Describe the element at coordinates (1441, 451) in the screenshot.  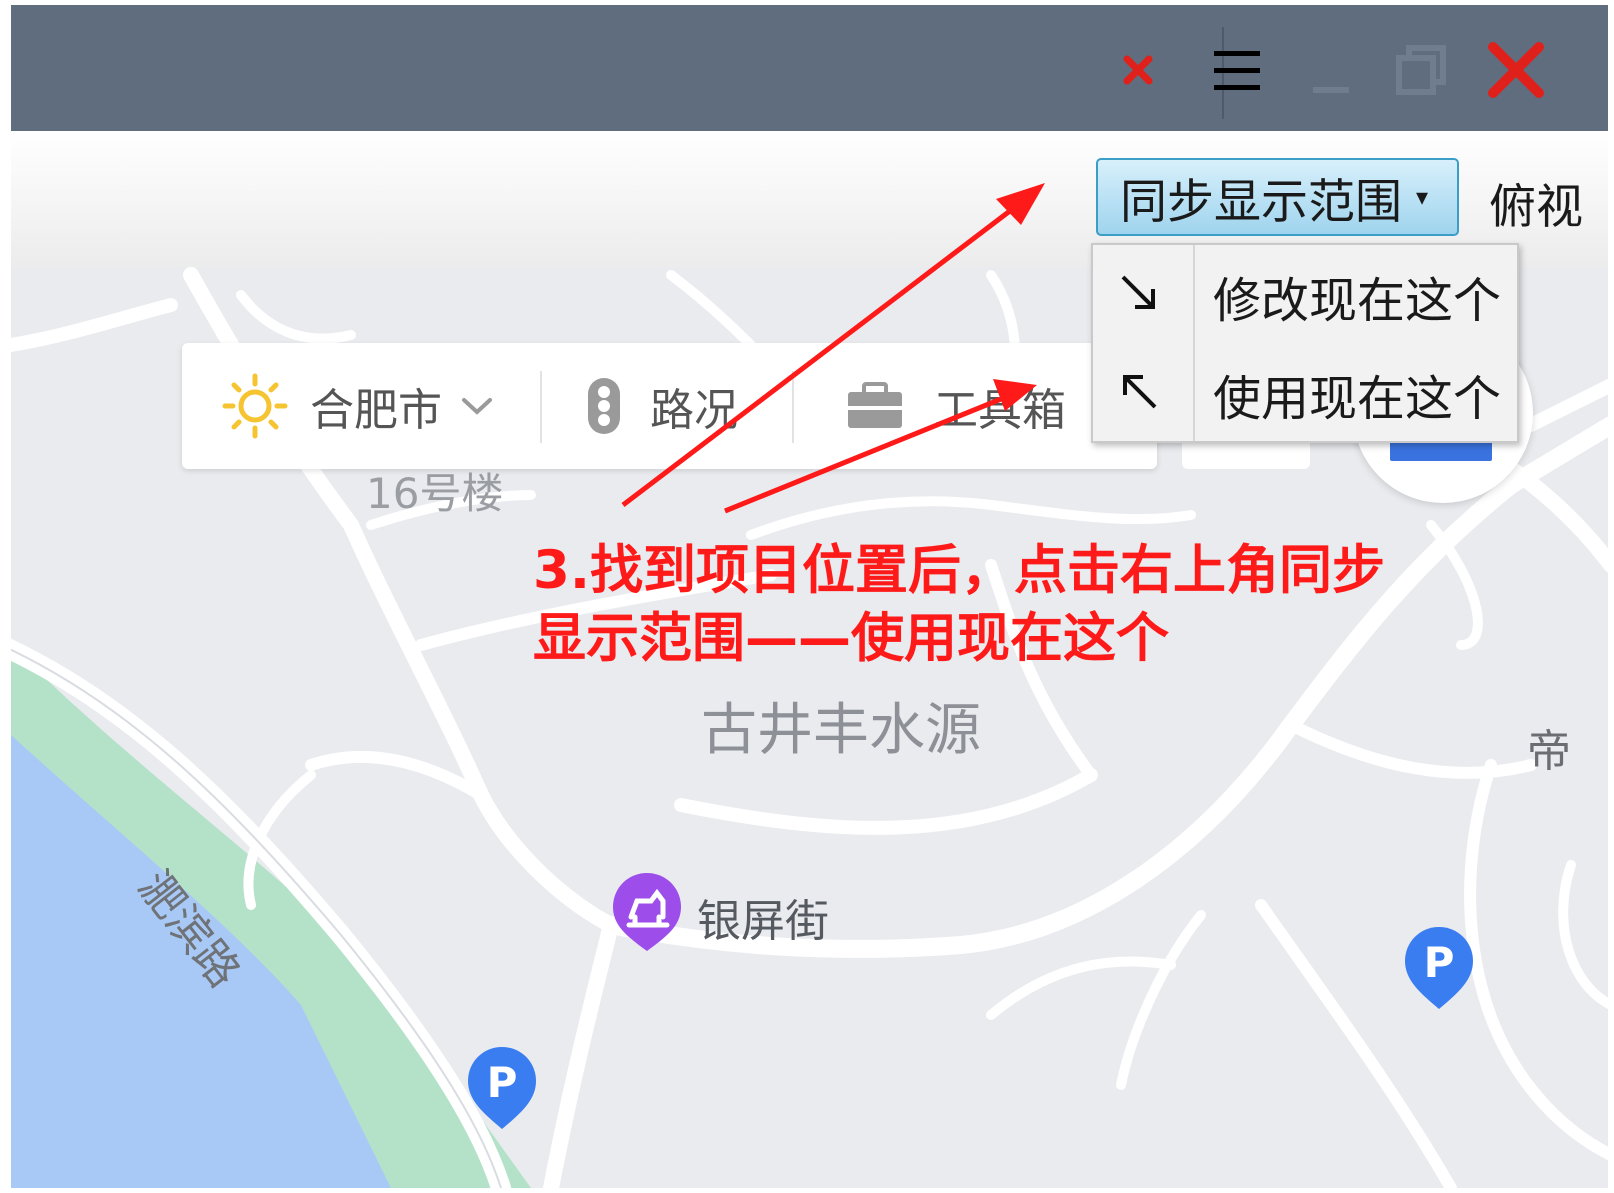
I see `compass-indicator` at that location.